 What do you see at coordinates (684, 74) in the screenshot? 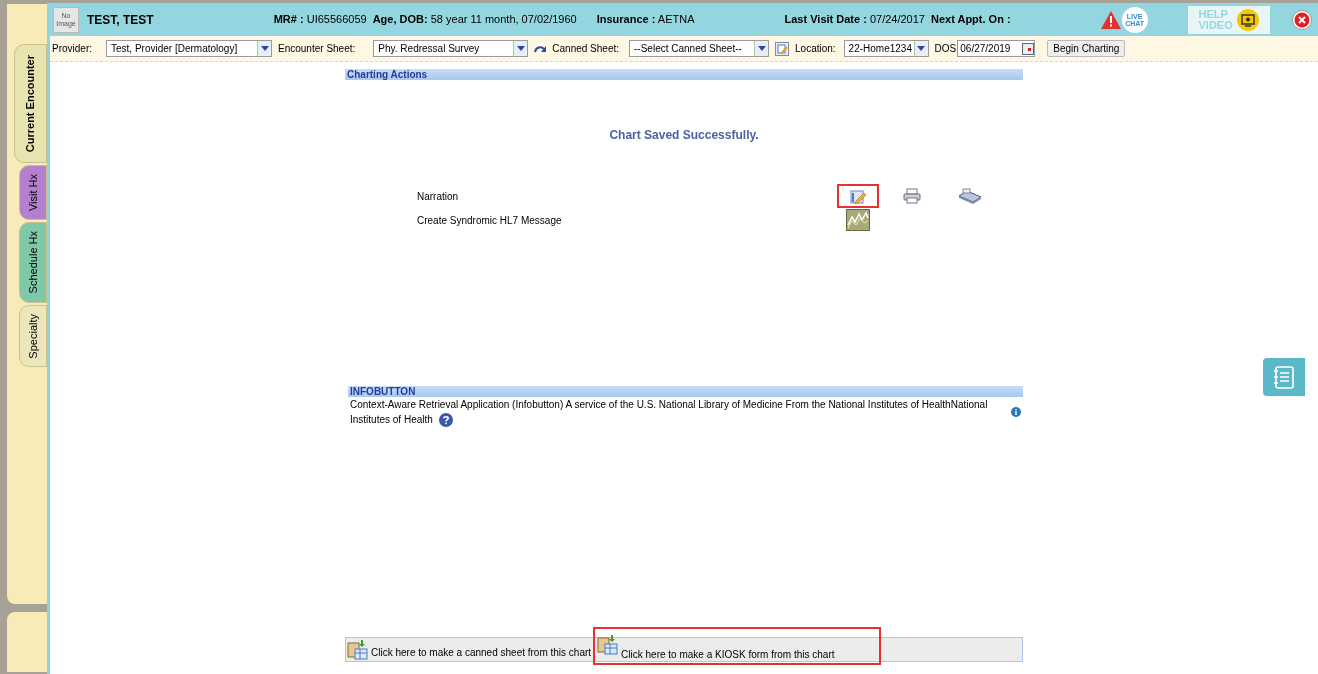
I see `section-header: Charting Actions` at bounding box center [684, 74].